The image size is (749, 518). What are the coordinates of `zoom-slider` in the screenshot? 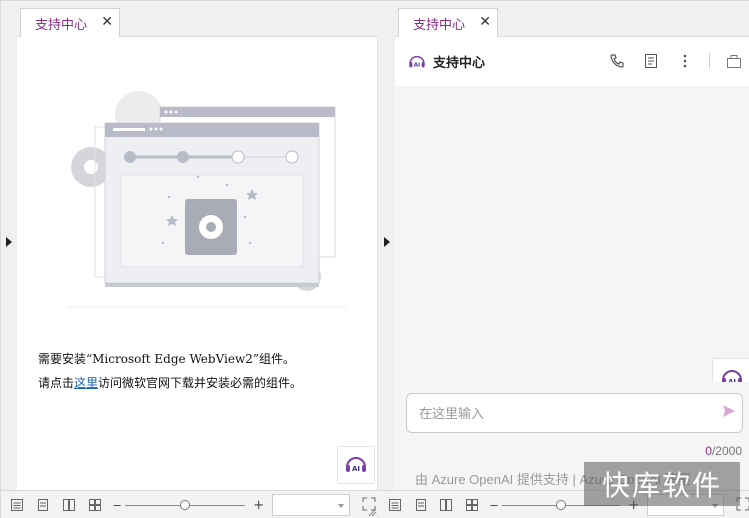 It's located at (185, 505).